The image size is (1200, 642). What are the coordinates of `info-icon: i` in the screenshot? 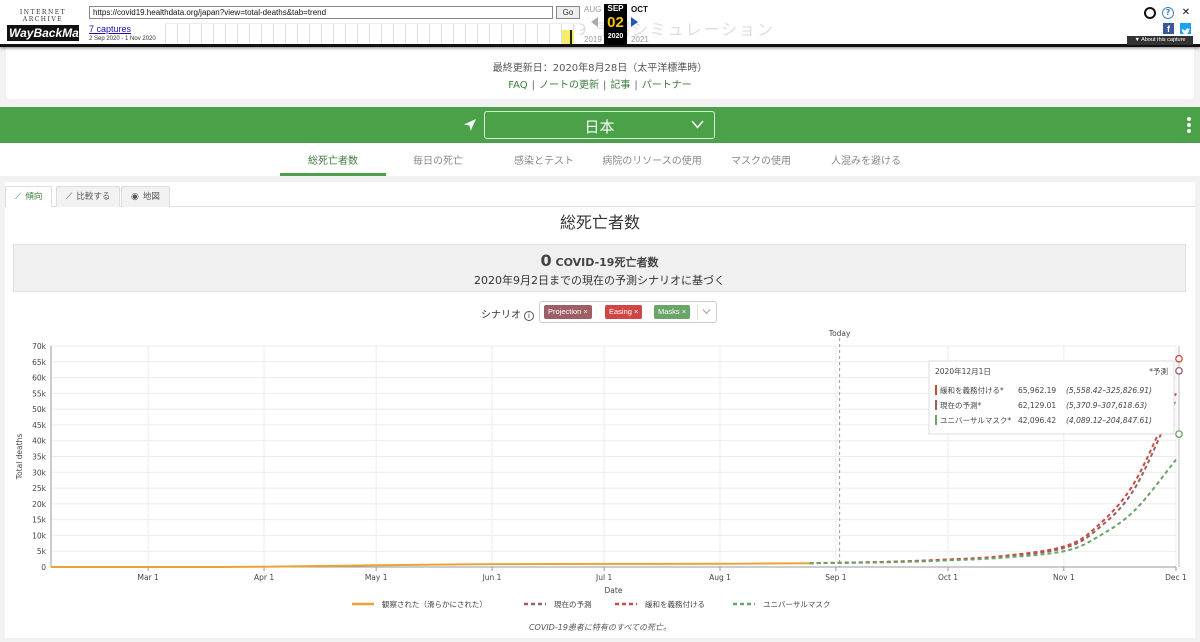 It's located at (529, 316).